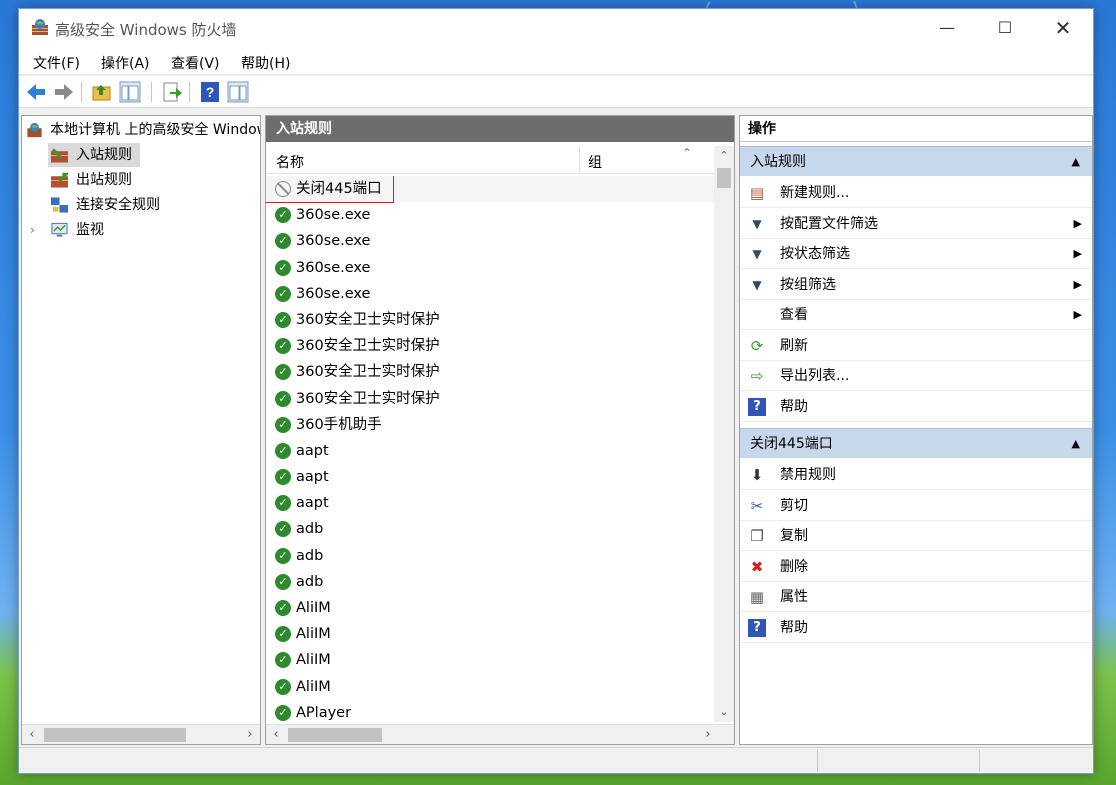  I want to click on column-header-name: 名称, so click(290, 162).